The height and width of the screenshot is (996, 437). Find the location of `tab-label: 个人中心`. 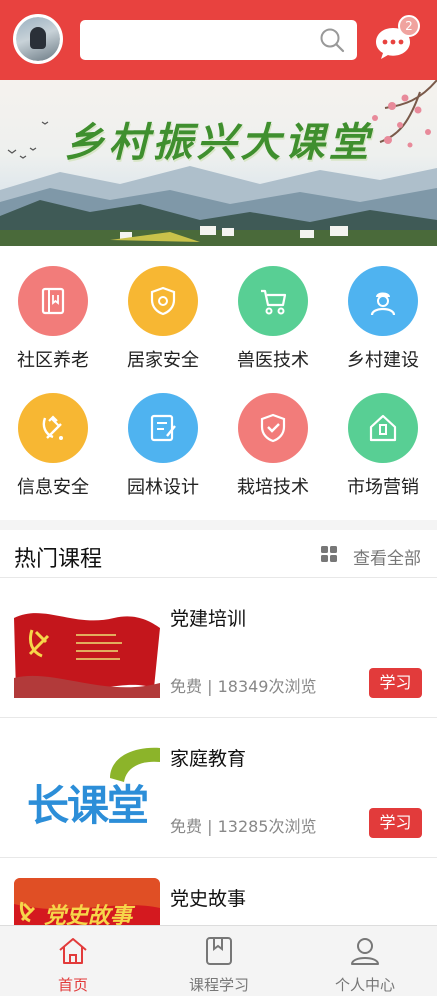

tab-label: 个人中心 is located at coordinates (364, 985).